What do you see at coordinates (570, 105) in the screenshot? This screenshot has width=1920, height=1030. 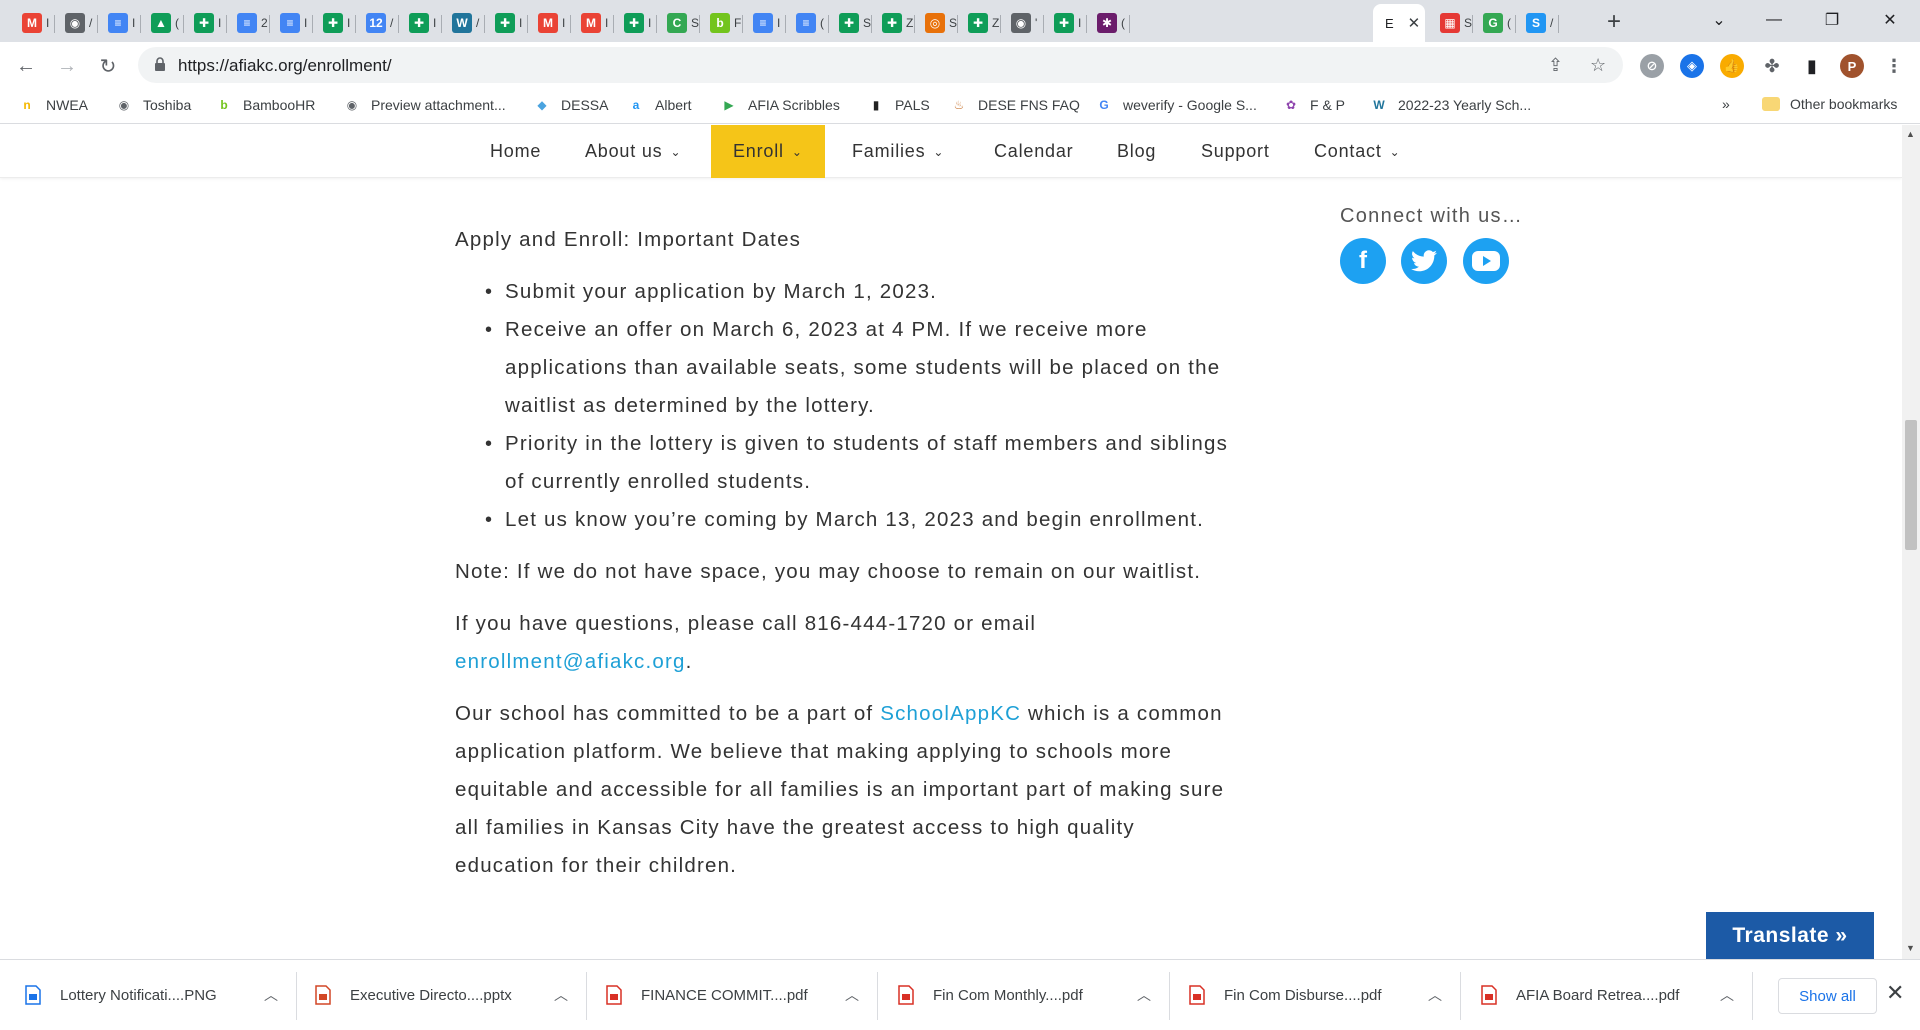 I see `bookmark-item: ◆ DESSA` at bounding box center [570, 105].